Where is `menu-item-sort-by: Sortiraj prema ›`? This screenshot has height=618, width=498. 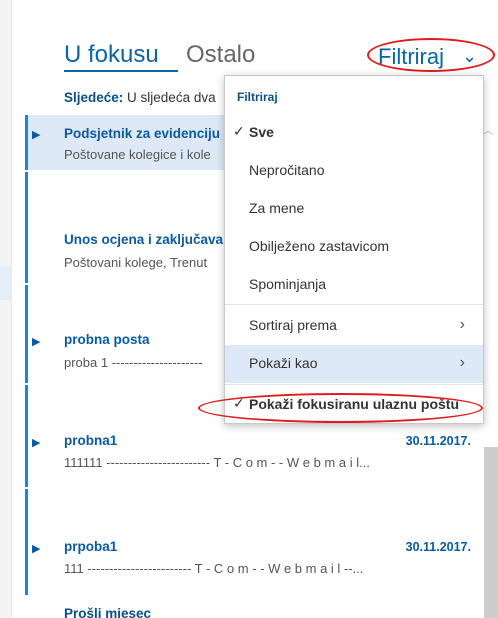 menu-item-sort-by: Sortiraj prema › is located at coordinates (354, 326).